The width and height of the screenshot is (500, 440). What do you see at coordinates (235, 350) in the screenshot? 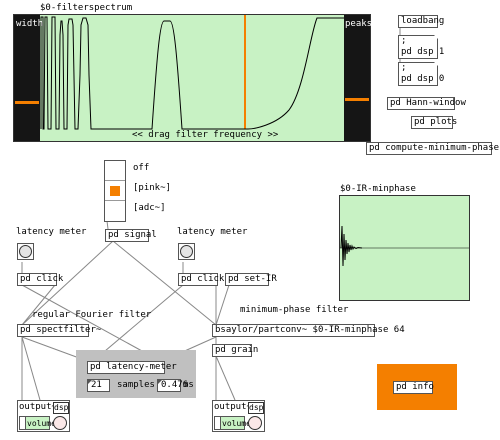
I see `grain-subpatch: pd grain` at bounding box center [235, 350].